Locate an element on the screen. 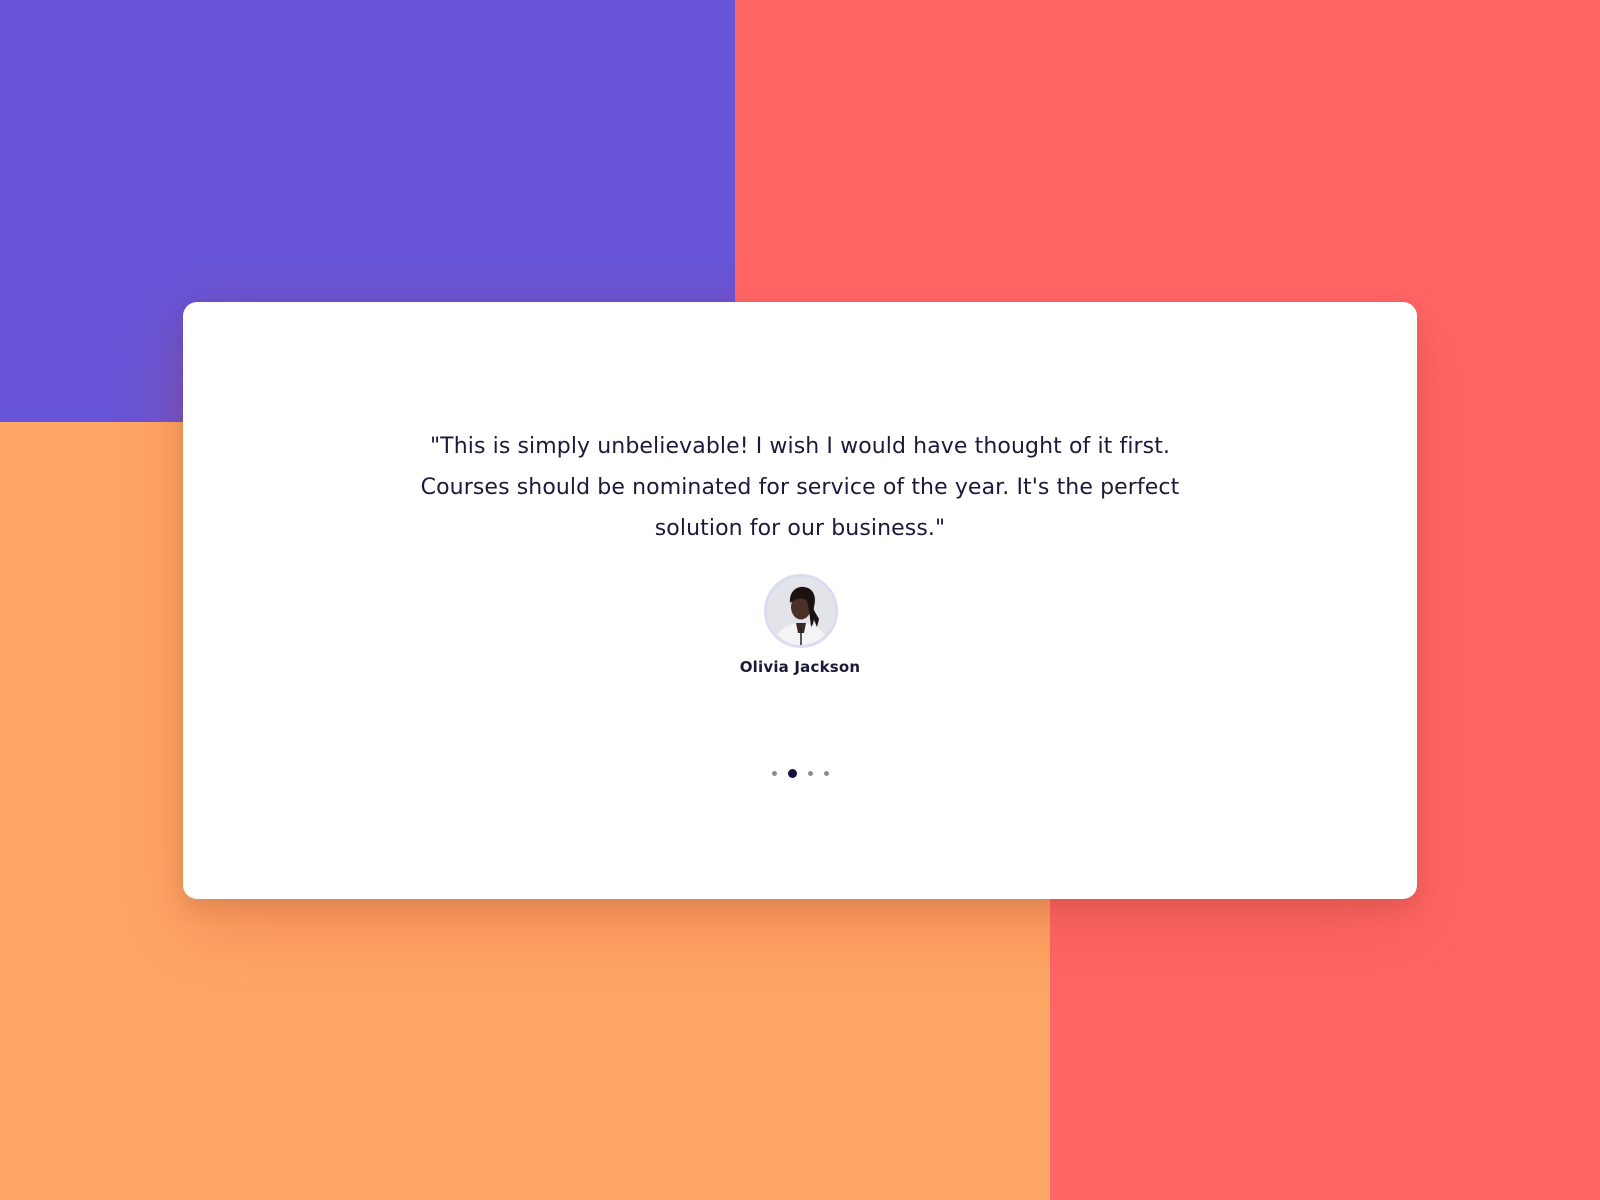  carousel-dot-active is located at coordinates (792, 773).